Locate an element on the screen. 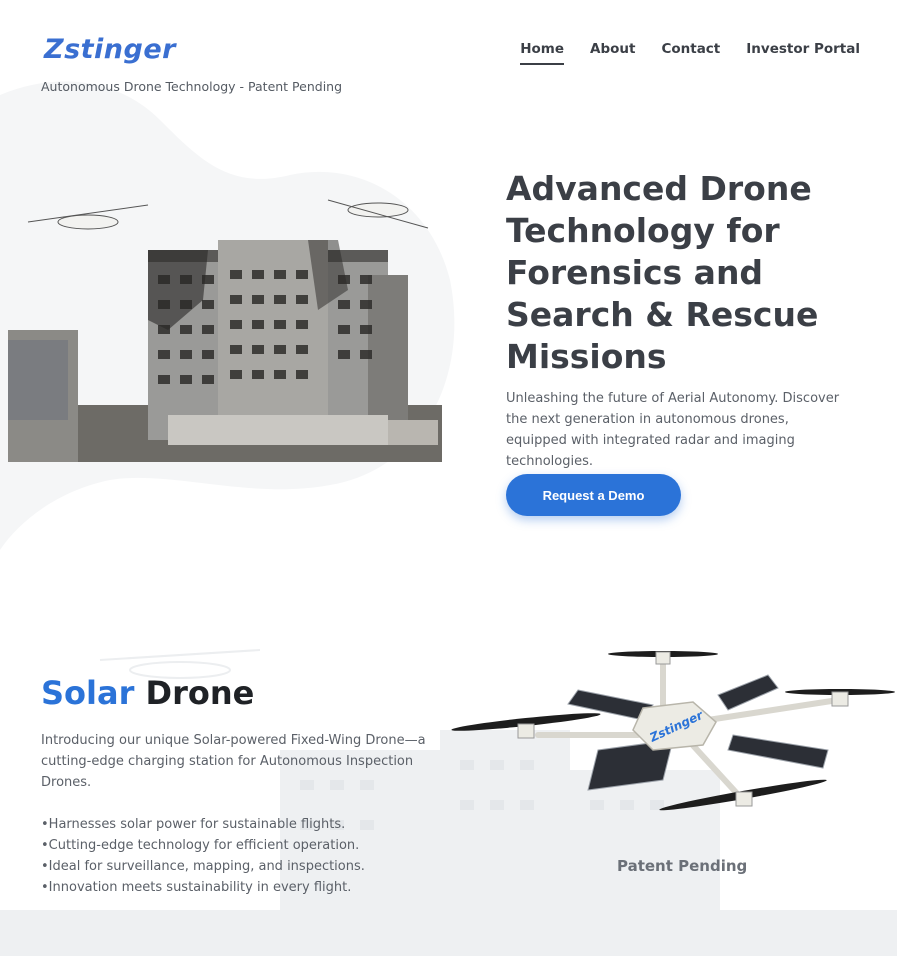  solar-drone-title: Solar Drone is located at coordinates (147, 693).